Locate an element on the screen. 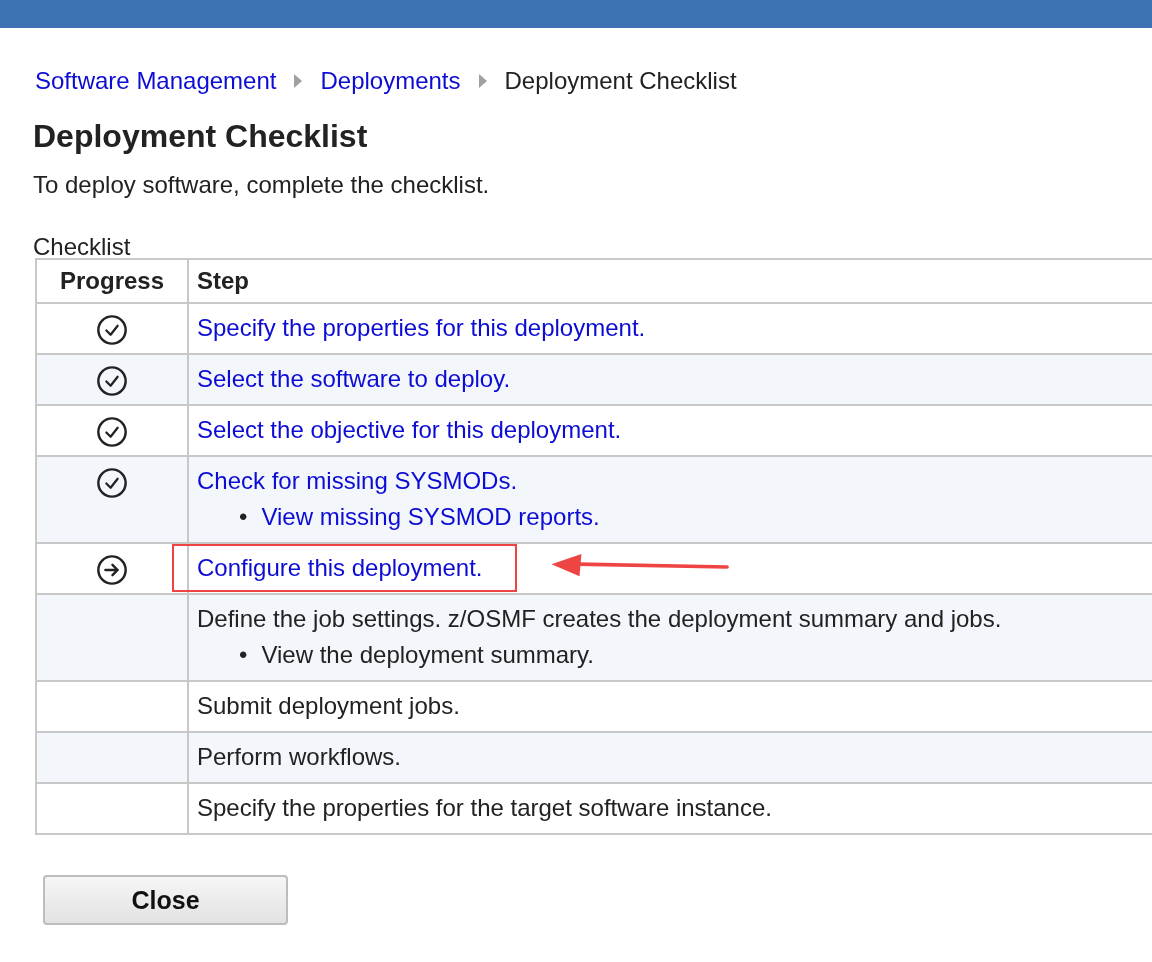  breadcrumb-link: Deployments is located at coordinates (390, 81).